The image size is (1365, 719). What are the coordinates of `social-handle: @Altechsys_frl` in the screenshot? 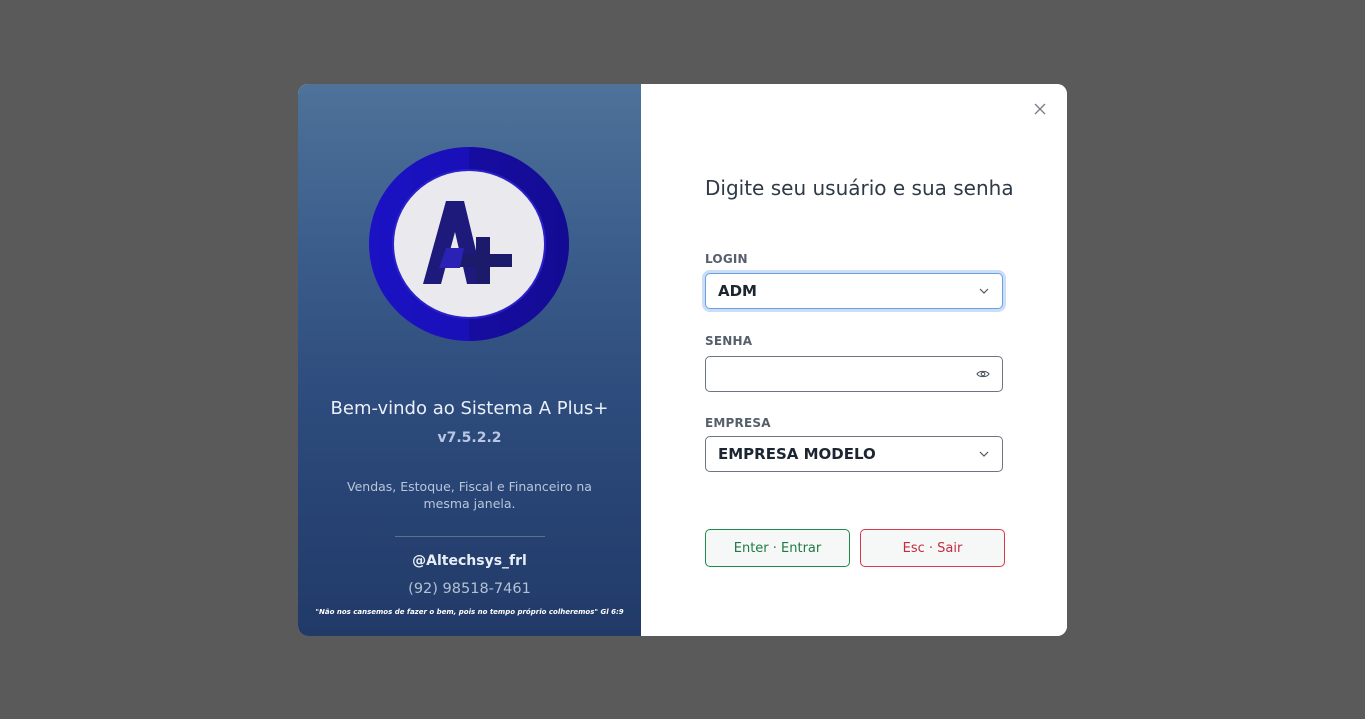 It's located at (469, 561).